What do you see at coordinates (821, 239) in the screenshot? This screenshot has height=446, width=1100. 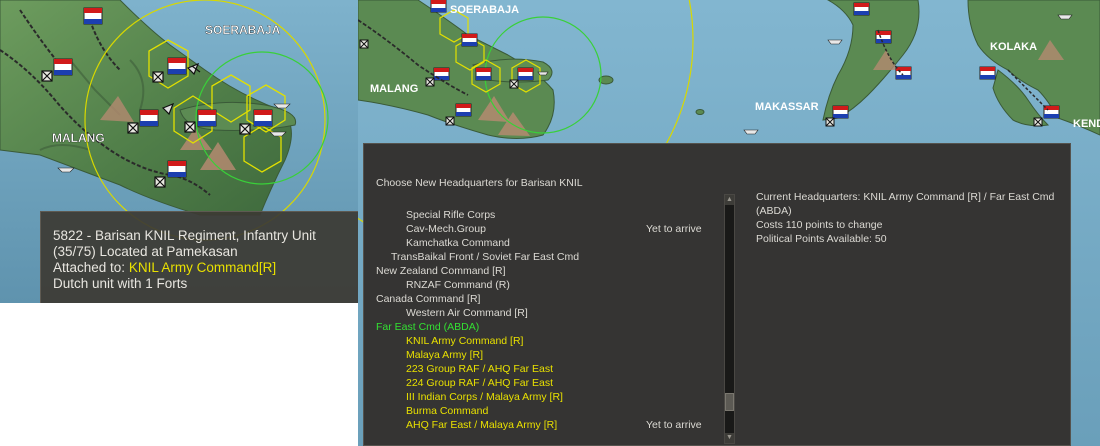 I see `political-points-text: Political Points Available: 50` at bounding box center [821, 239].